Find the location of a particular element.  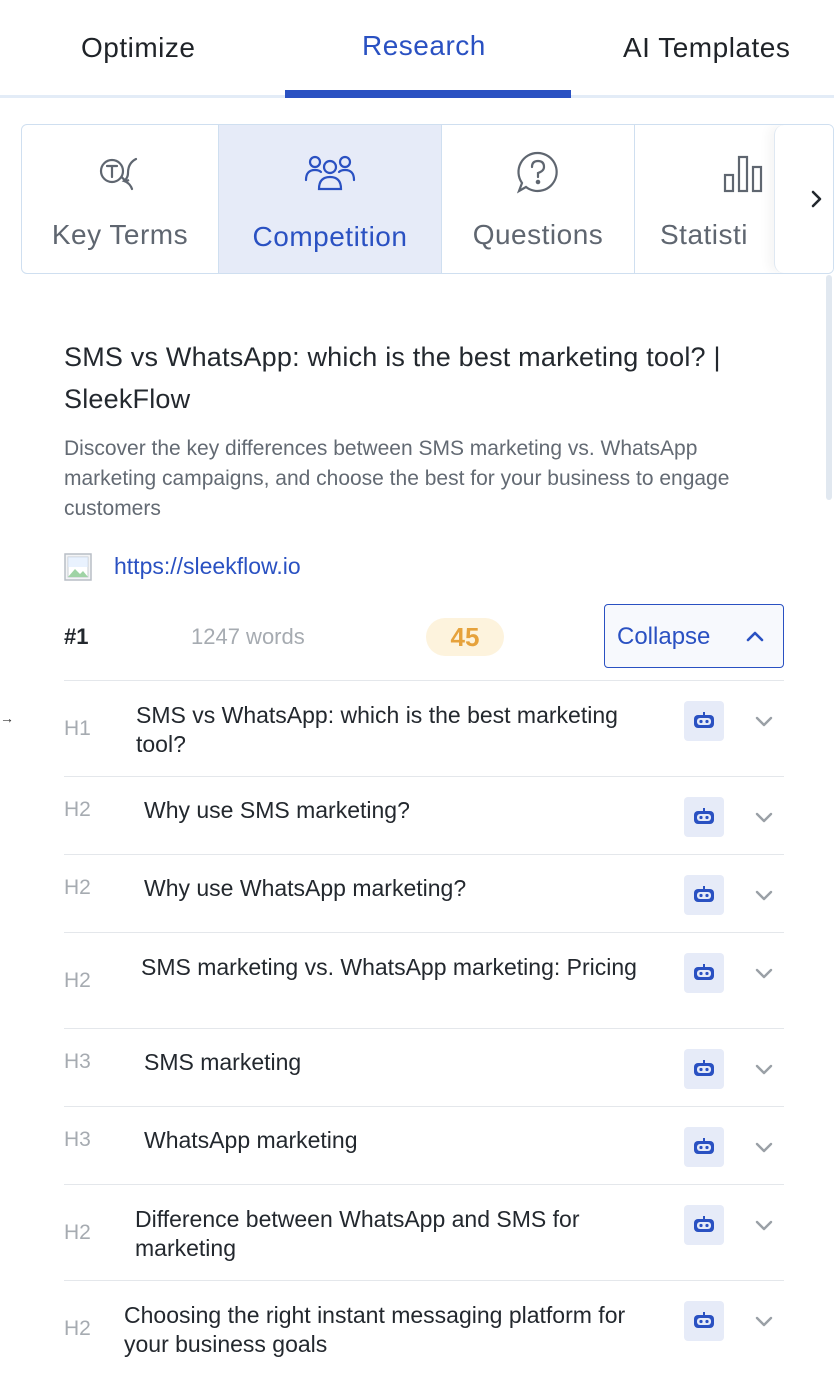

top-tab-bar: Optimize Research AI Templates is located at coordinates (417, 49).